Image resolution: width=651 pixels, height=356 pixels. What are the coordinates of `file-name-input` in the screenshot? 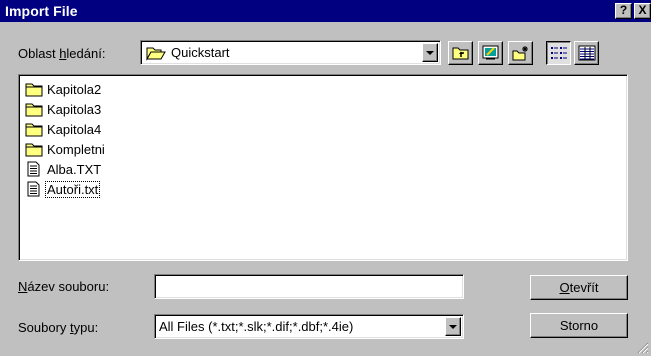 It's located at (309, 286).